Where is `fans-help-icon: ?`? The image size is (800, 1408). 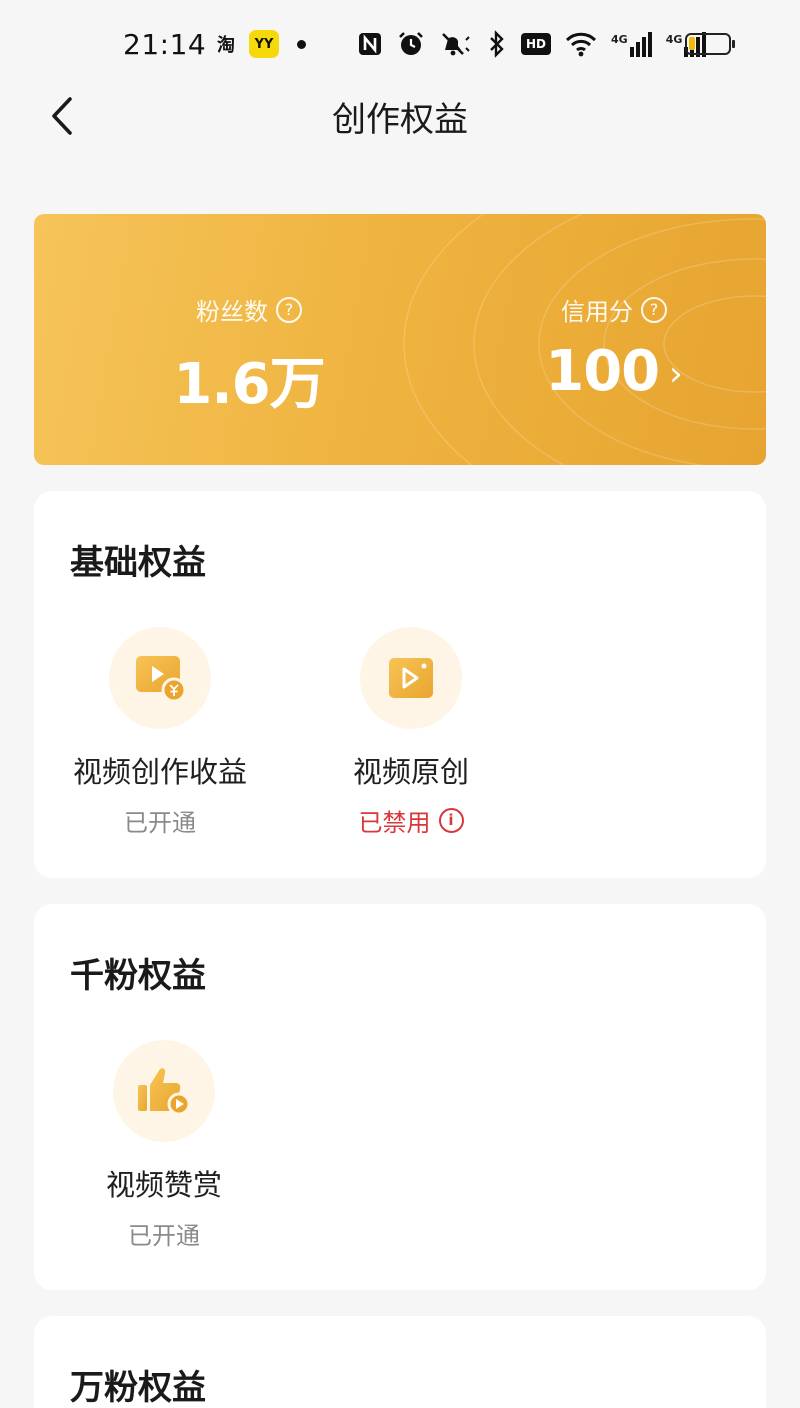
fans-help-icon: ? is located at coordinates (289, 309).